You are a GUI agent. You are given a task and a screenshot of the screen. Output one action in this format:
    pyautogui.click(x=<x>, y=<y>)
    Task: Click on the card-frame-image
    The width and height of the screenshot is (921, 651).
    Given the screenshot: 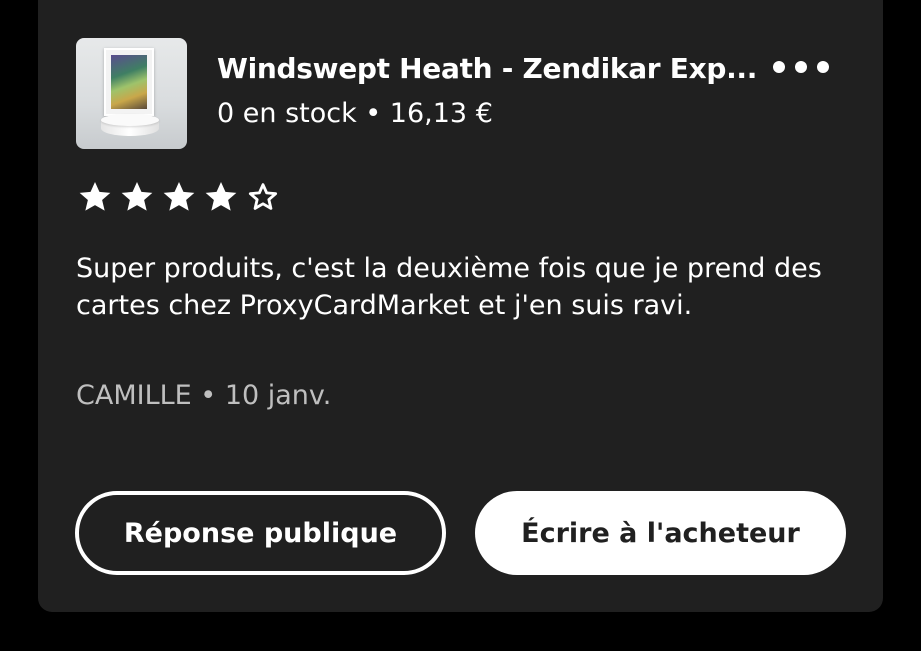 What is the action you would take?
    pyautogui.click(x=129, y=82)
    